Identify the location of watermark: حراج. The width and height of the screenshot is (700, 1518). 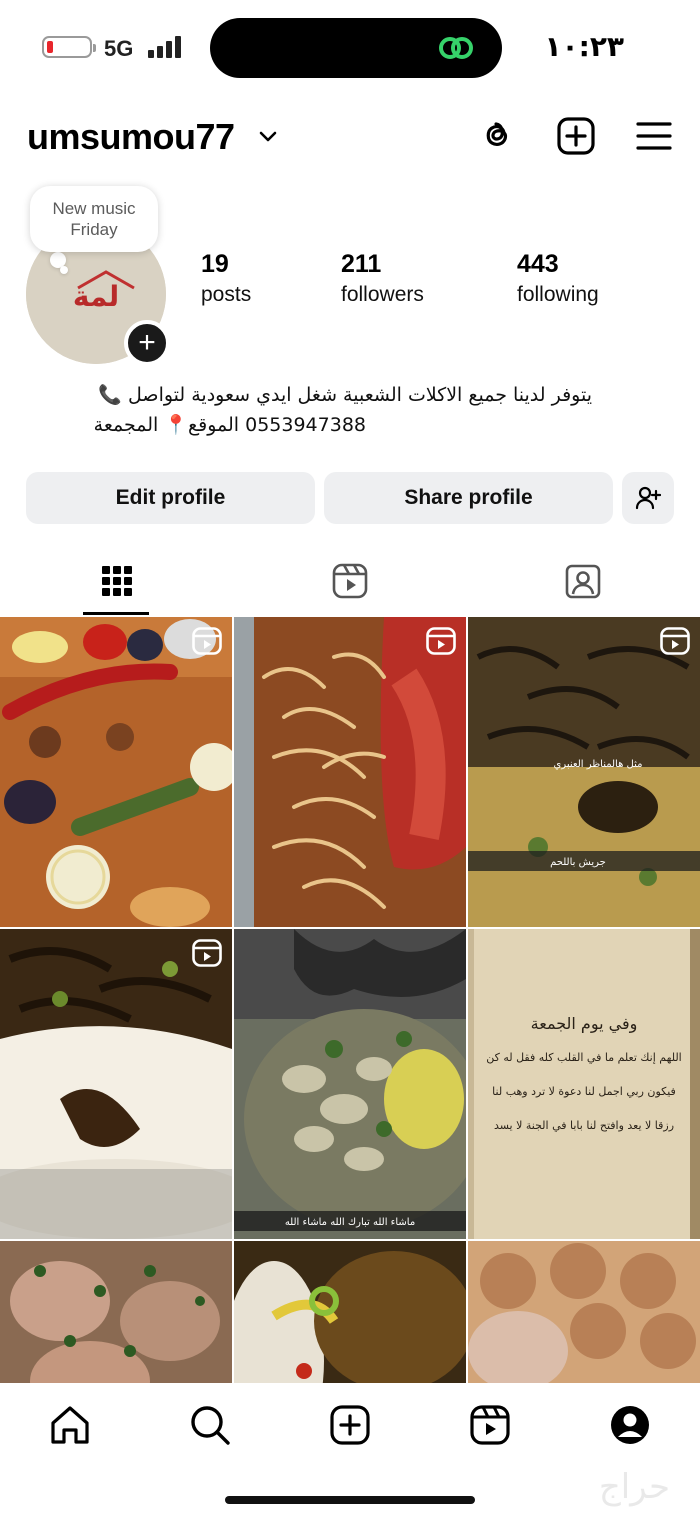
(634, 1487).